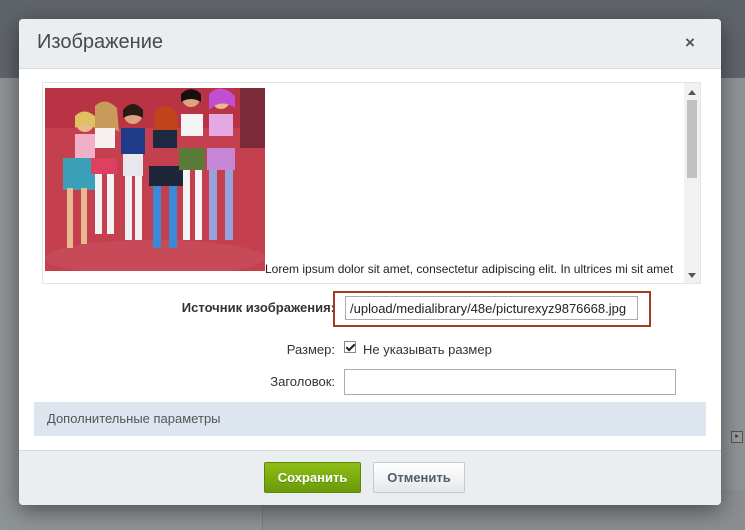 The height and width of the screenshot is (530, 745). Describe the element at coordinates (350, 347) in the screenshot. I see `no-size-checkbox` at that location.